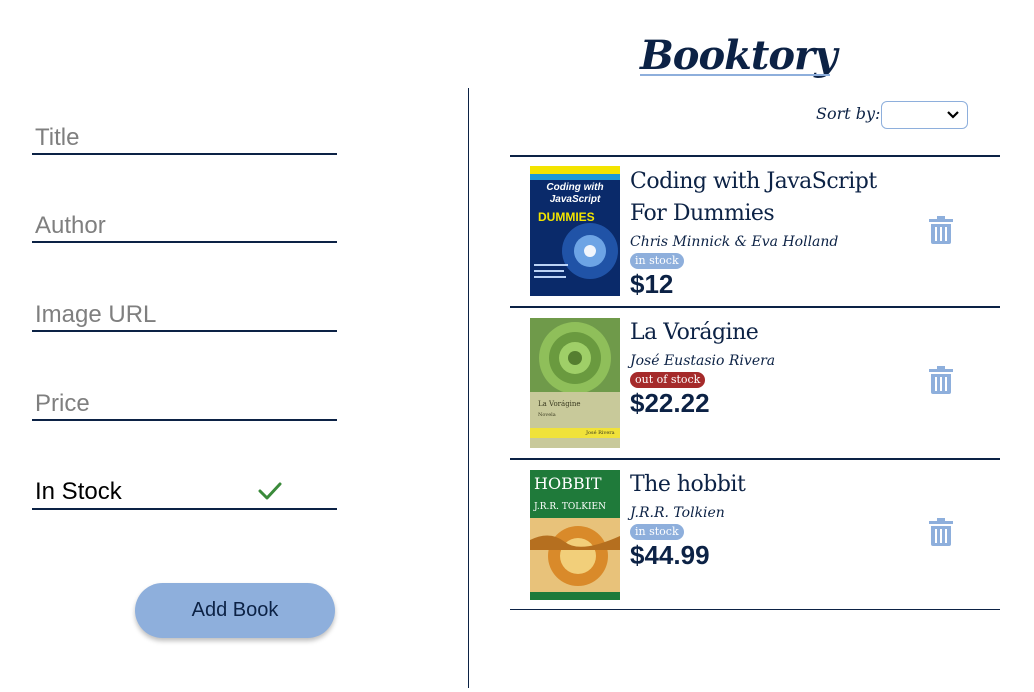 The width and height of the screenshot is (1034, 692). What do you see at coordinates (753, 197) in the screenshot?
I see `book-title: Coding with JavaScript For Dummies` at bounding box center [753, 197].